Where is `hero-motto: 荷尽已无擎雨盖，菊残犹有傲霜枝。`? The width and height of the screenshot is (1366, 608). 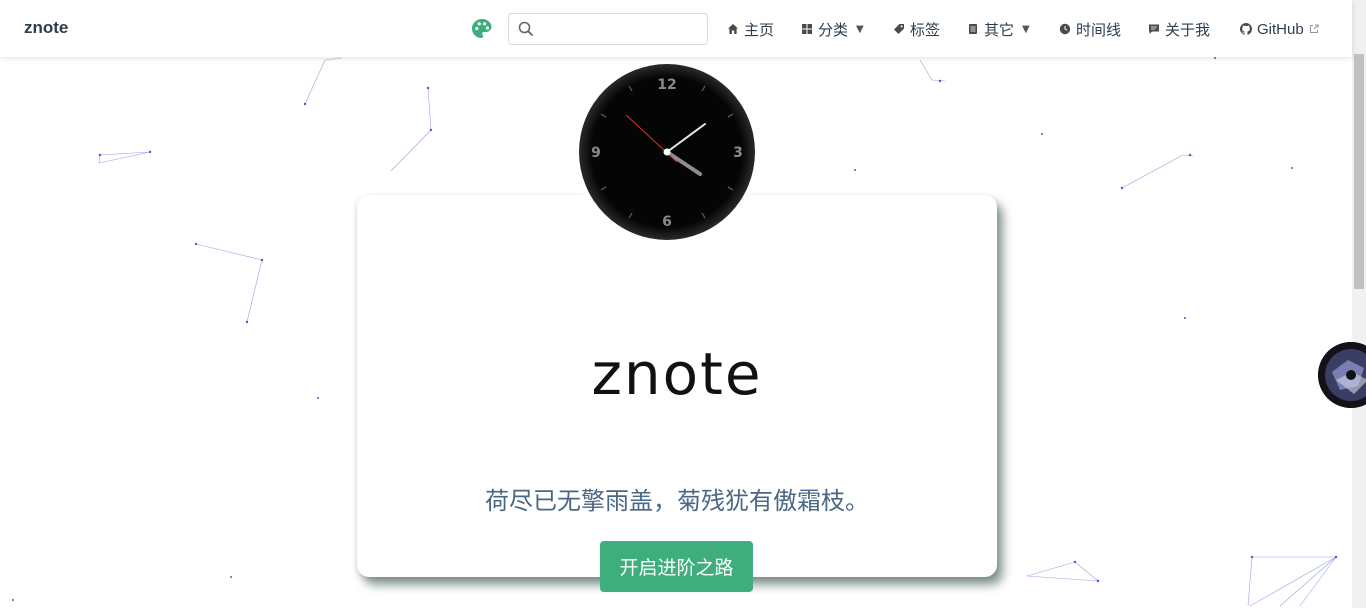
hero-motto: 荷尽已无擎雨盖，菊残犹有傲霜枝。 is located at coordinates (677, 501).